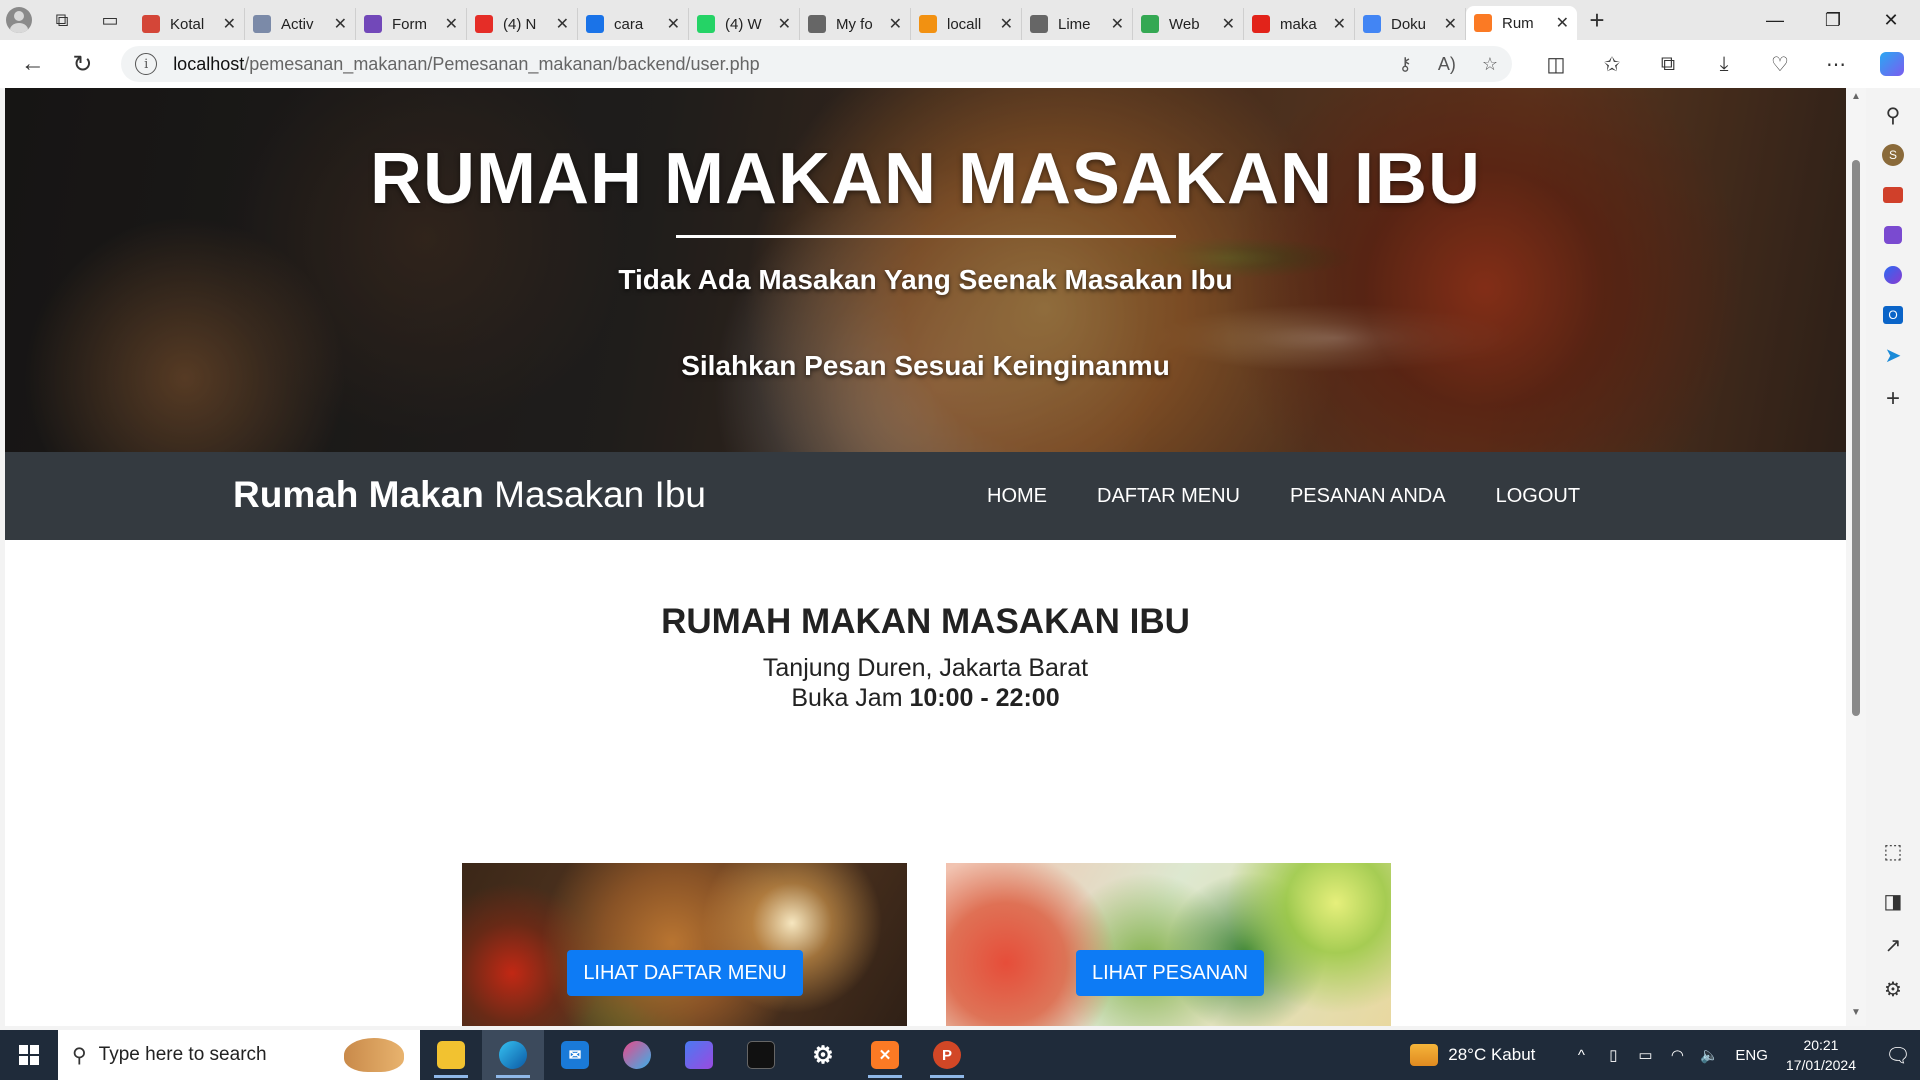 The width and height of the screenshot is (1920, 1080). What do you see at coordinates (1775, 20) in the screenshot?
I see `minimize-button: —` at bounding box center [1775, 20].